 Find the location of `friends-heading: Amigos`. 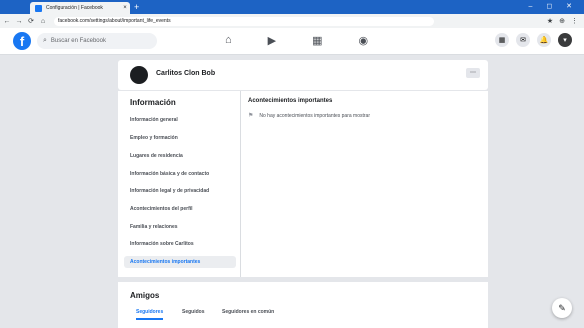

friends-heading: Amigos is located at coordinates (145, 295).